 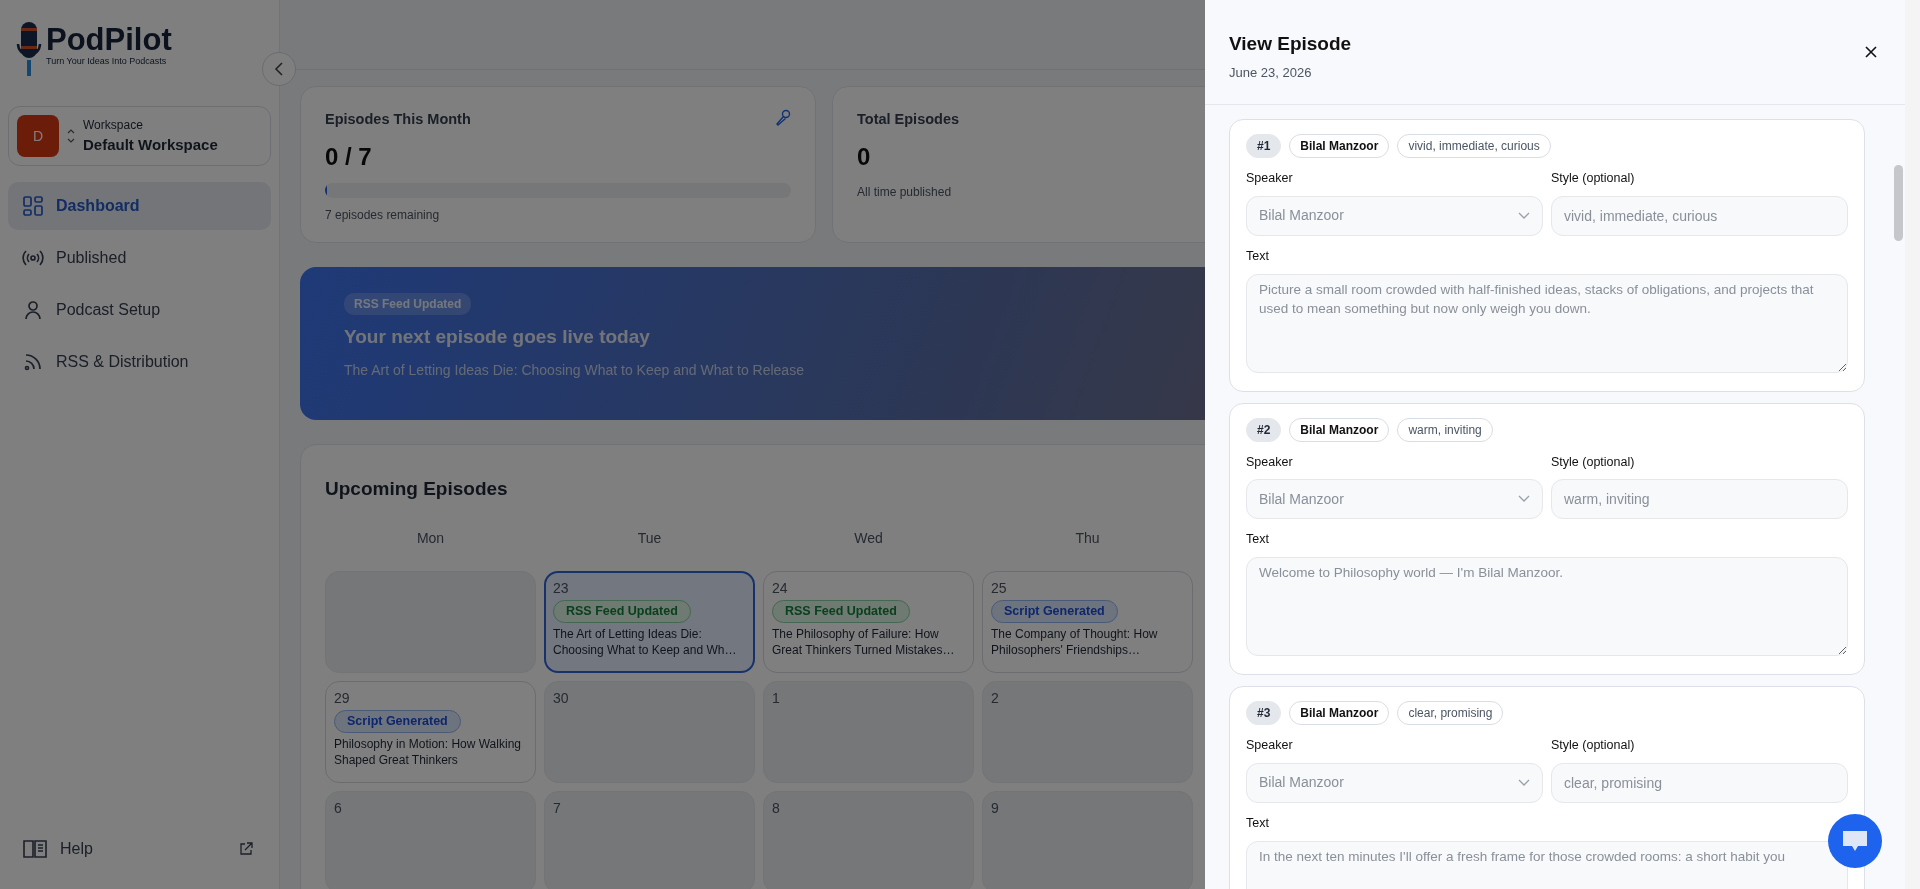 I want to click on banner-title: Your next episode goes live today, so click(x=497, y=337).